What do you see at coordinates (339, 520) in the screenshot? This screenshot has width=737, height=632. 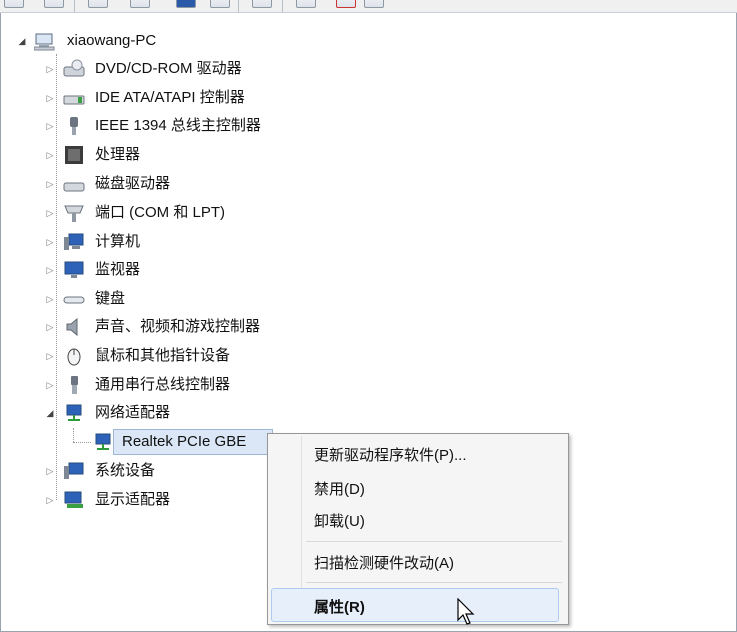 I see `menu-item-uninstall: 卸载(U)` at bounding box center [339, 520].